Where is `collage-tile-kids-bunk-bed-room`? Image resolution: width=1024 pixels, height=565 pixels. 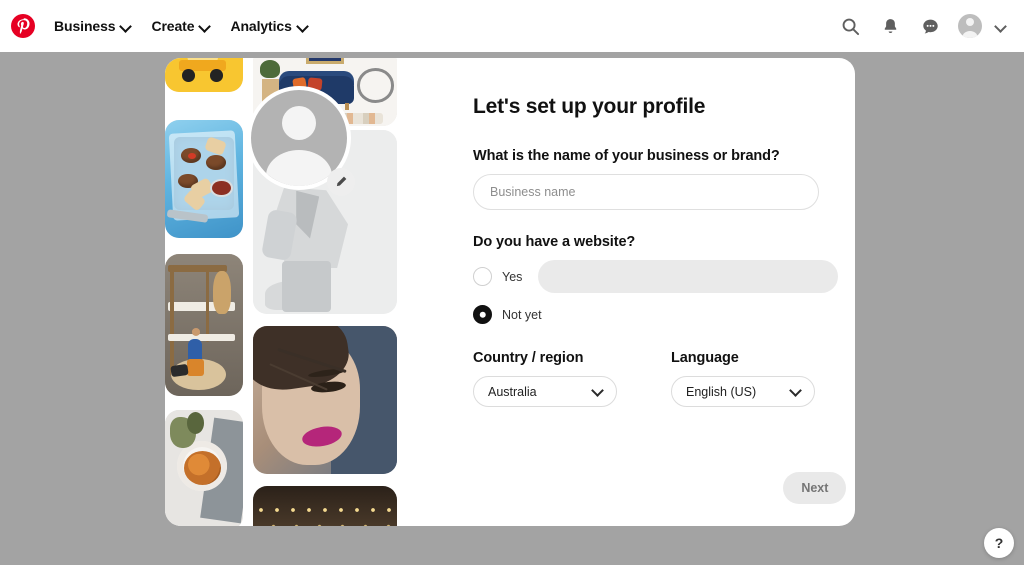 collage-tile-kids-bunk-bed-room is located at coordinates (204, 325).